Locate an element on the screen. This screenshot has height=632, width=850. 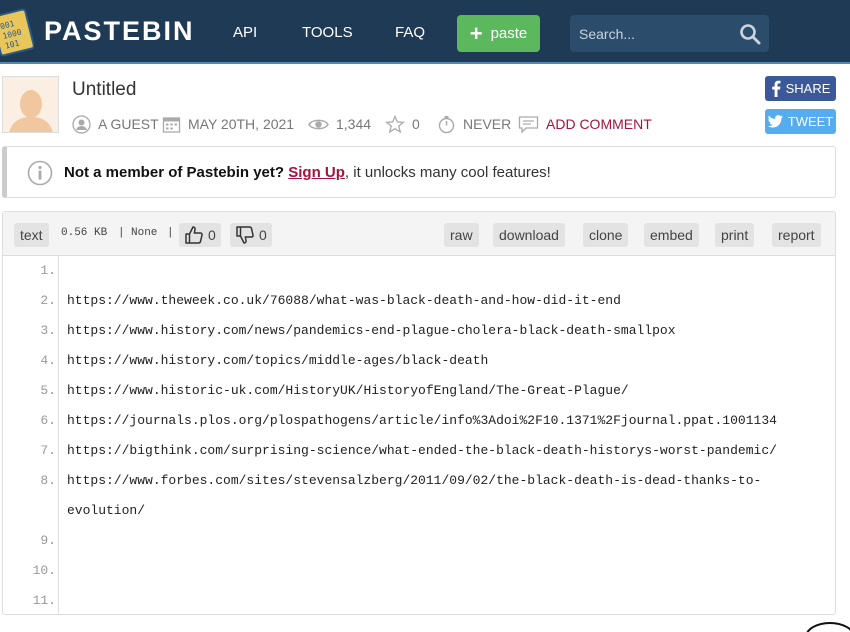
expiry-meta: NEVER is located at coordinates (474, 124).